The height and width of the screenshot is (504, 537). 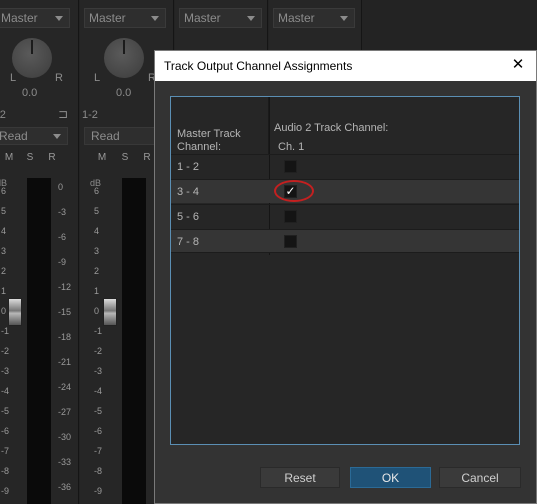 What do you see at coordinates (345, 66) in the screenshot?
I see `dialog-titlebar: Track Output Channel Assignments ✕` at bounding box center [345, 66].